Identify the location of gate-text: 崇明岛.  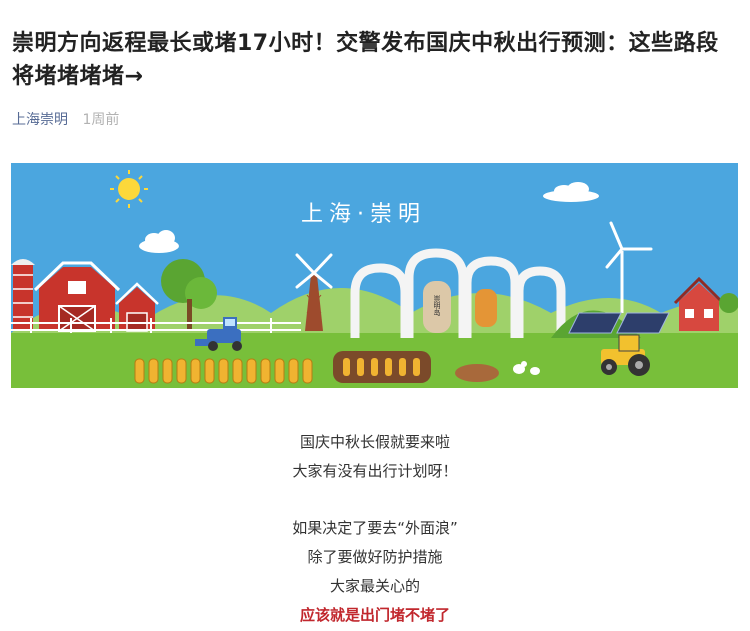
(437, 306).